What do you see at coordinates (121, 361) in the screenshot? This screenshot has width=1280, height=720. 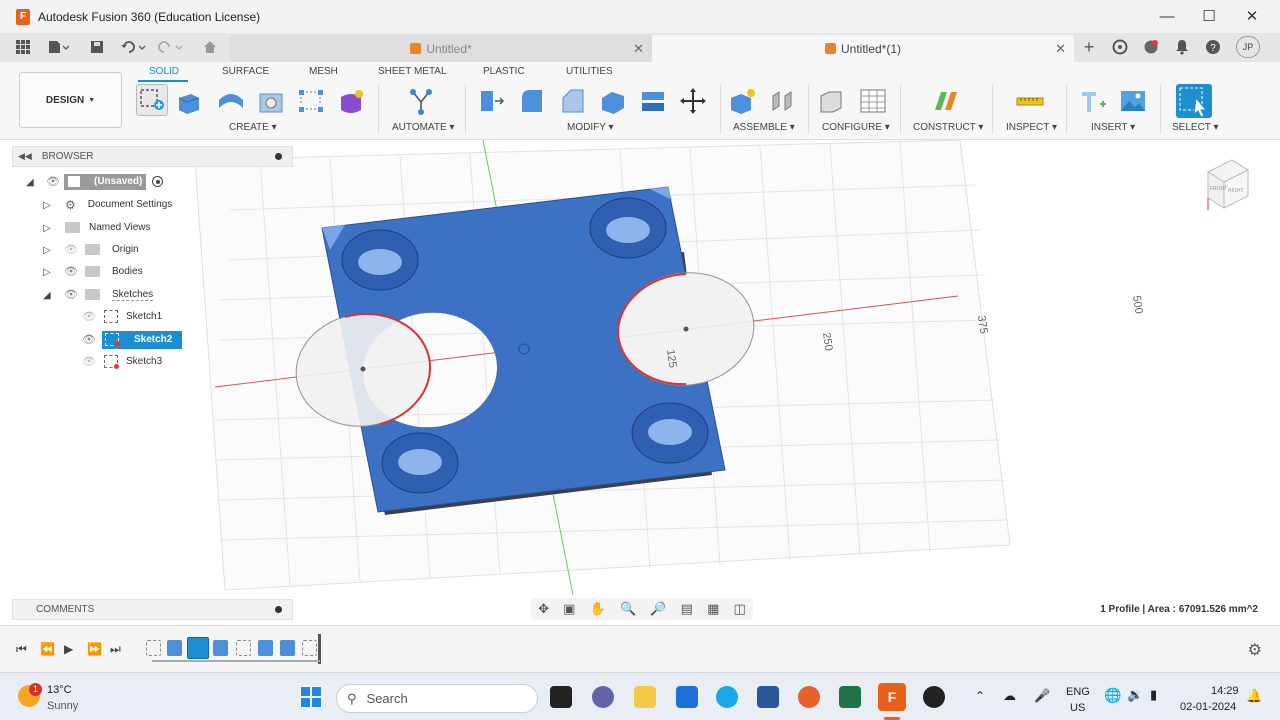 I see `browser-item-sketch3: 👁 Sketch3` at bounding box center [121, 361].